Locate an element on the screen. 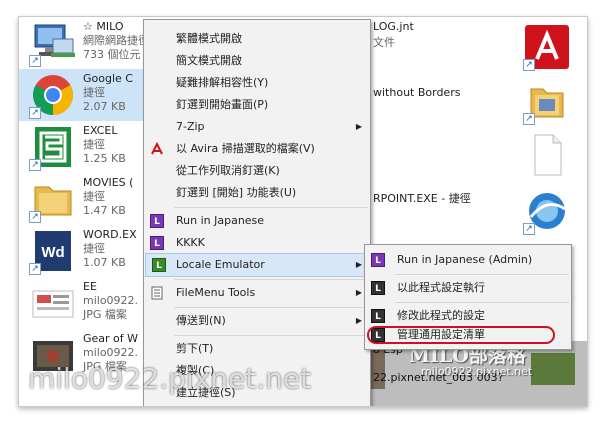 Image resolution: width=600 pixels, height=425 pixels. menu-item-unpin-taskbar: 從工作列取消釘選(K) is located at coordinates (257, 171).